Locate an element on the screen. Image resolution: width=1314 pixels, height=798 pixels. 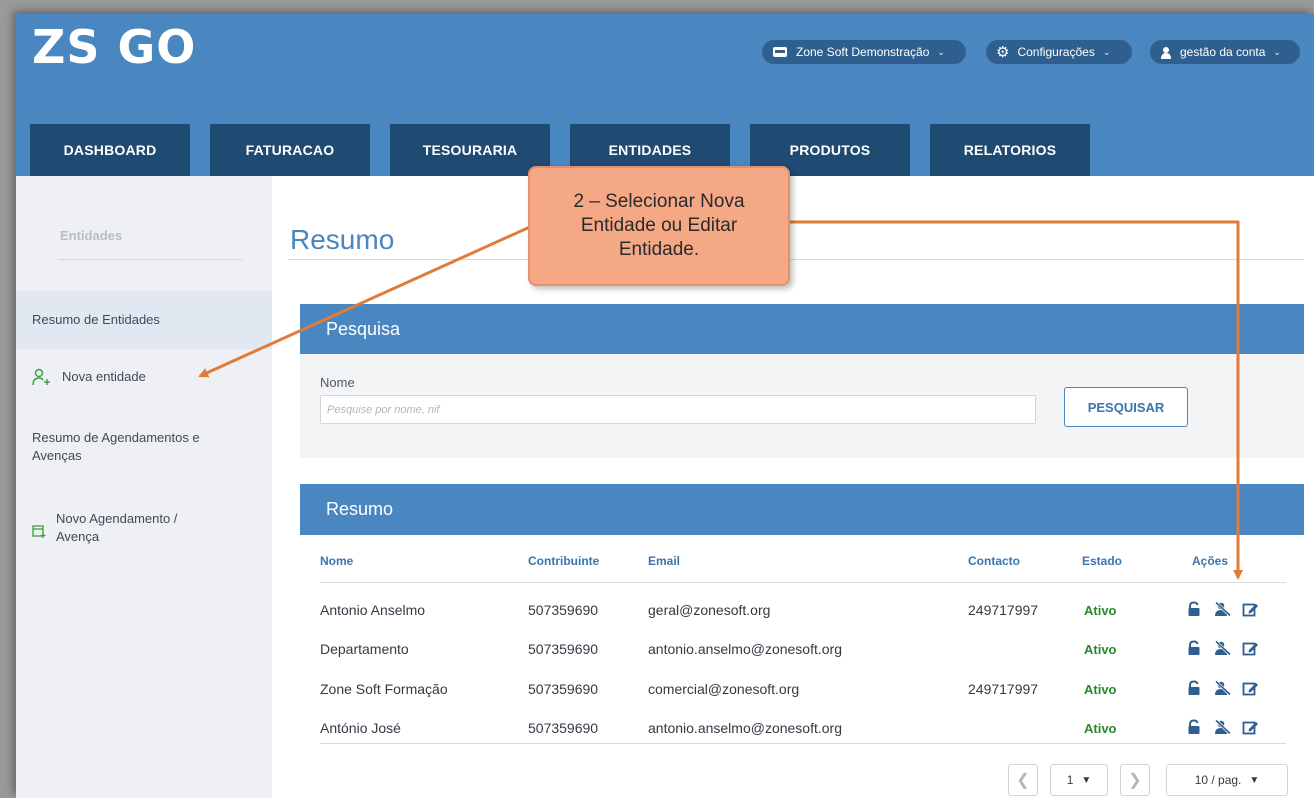
logo-text: ZS GO is located at coordinates (114, 47).